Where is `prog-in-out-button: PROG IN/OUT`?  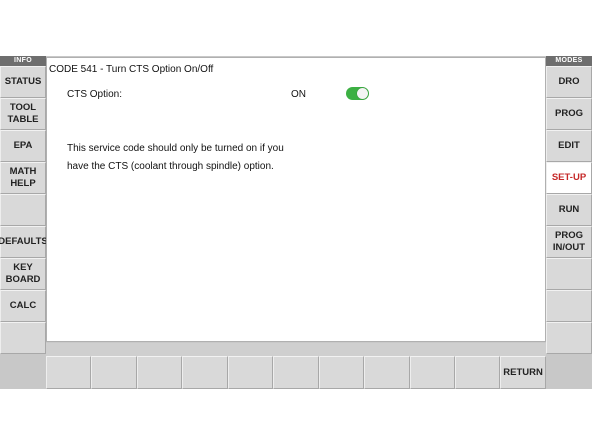
prog-in-out-button: PROG IN/OUT is located at coordinates (569, 242).